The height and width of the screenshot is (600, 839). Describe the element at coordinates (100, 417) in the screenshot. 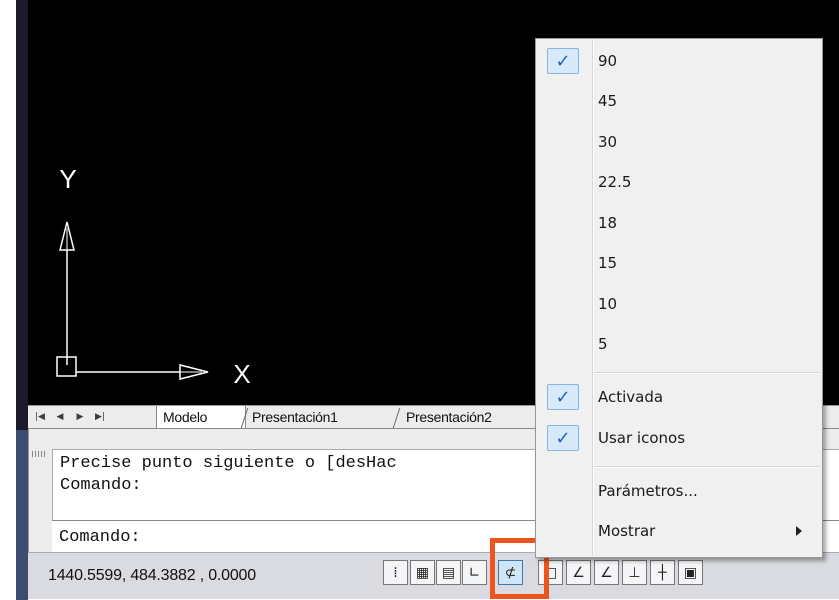

I see `last-tab-button: ▶|` at that location.